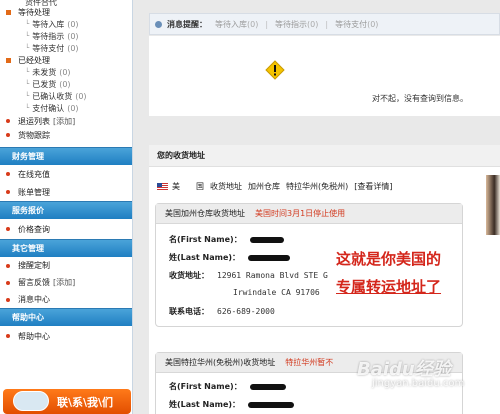 Image resolution: width=500 pixels, height=414 pixels. What do you see at coordinates (48, 48) in the screenshot?
I see `sidebar-item-label: 等待支付` at bounding box center [48, 48].